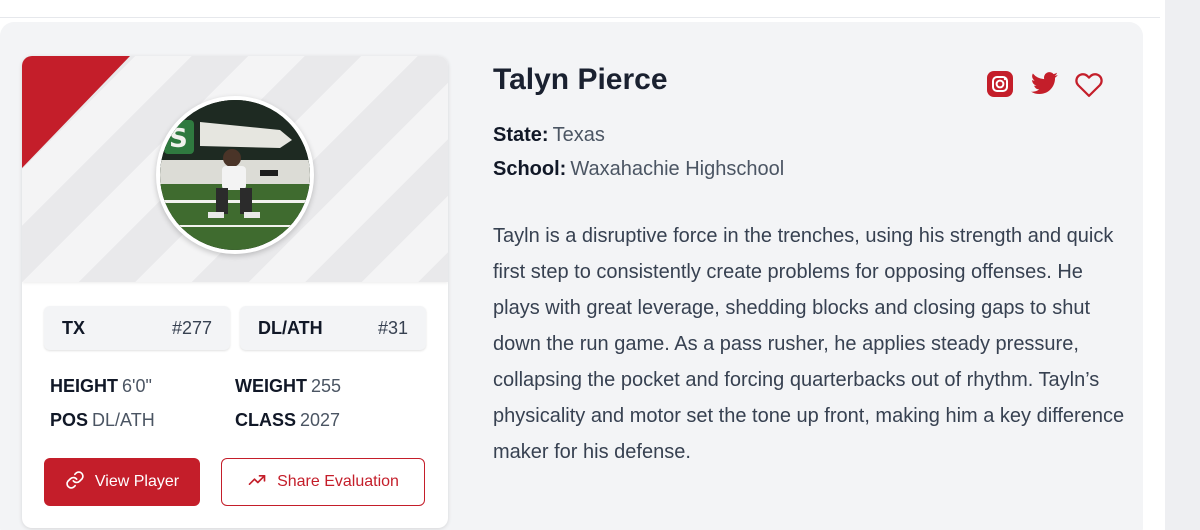 The width and height of the screenshot is (1200, 530). I want to click on player-avatar: S, so click(235, 175).